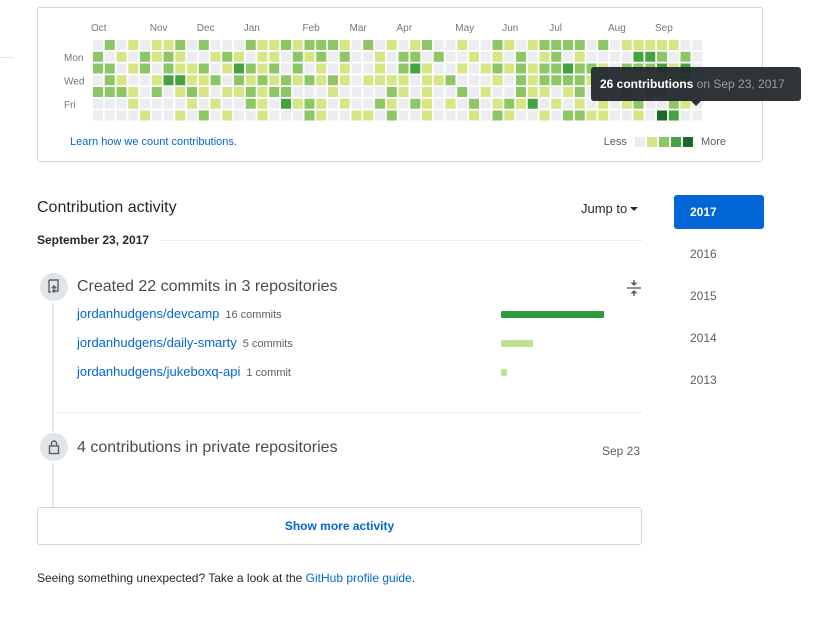 This screenshot has height=621, width=823. I want to click on year-2014: 2014, so click(719, 338).